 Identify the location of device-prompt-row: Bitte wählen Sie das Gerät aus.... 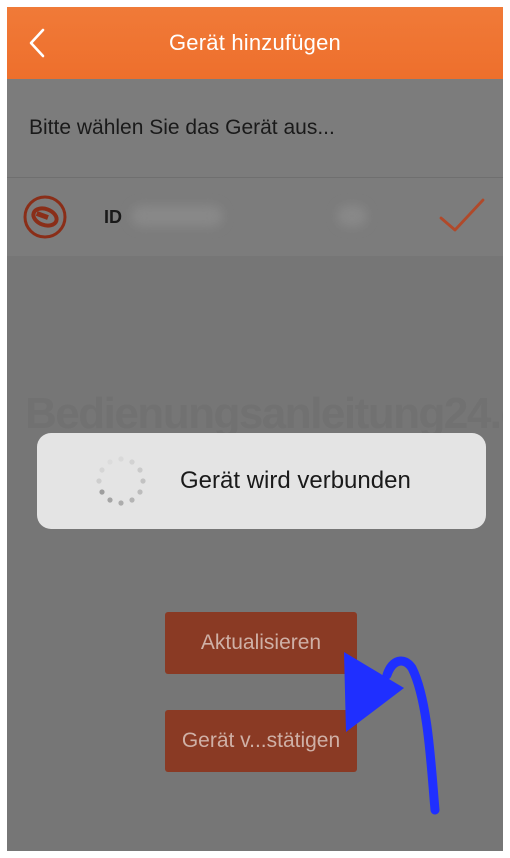
(255, 128).